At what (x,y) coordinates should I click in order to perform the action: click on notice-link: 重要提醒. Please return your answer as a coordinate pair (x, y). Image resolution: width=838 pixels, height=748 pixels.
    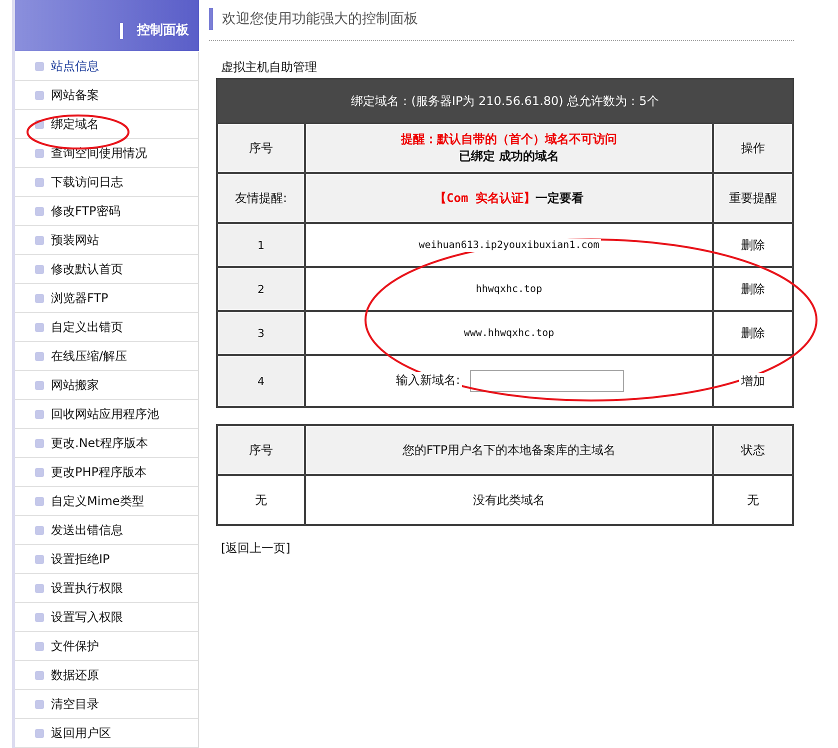
    Looking at the image, I should click on (753, 198).